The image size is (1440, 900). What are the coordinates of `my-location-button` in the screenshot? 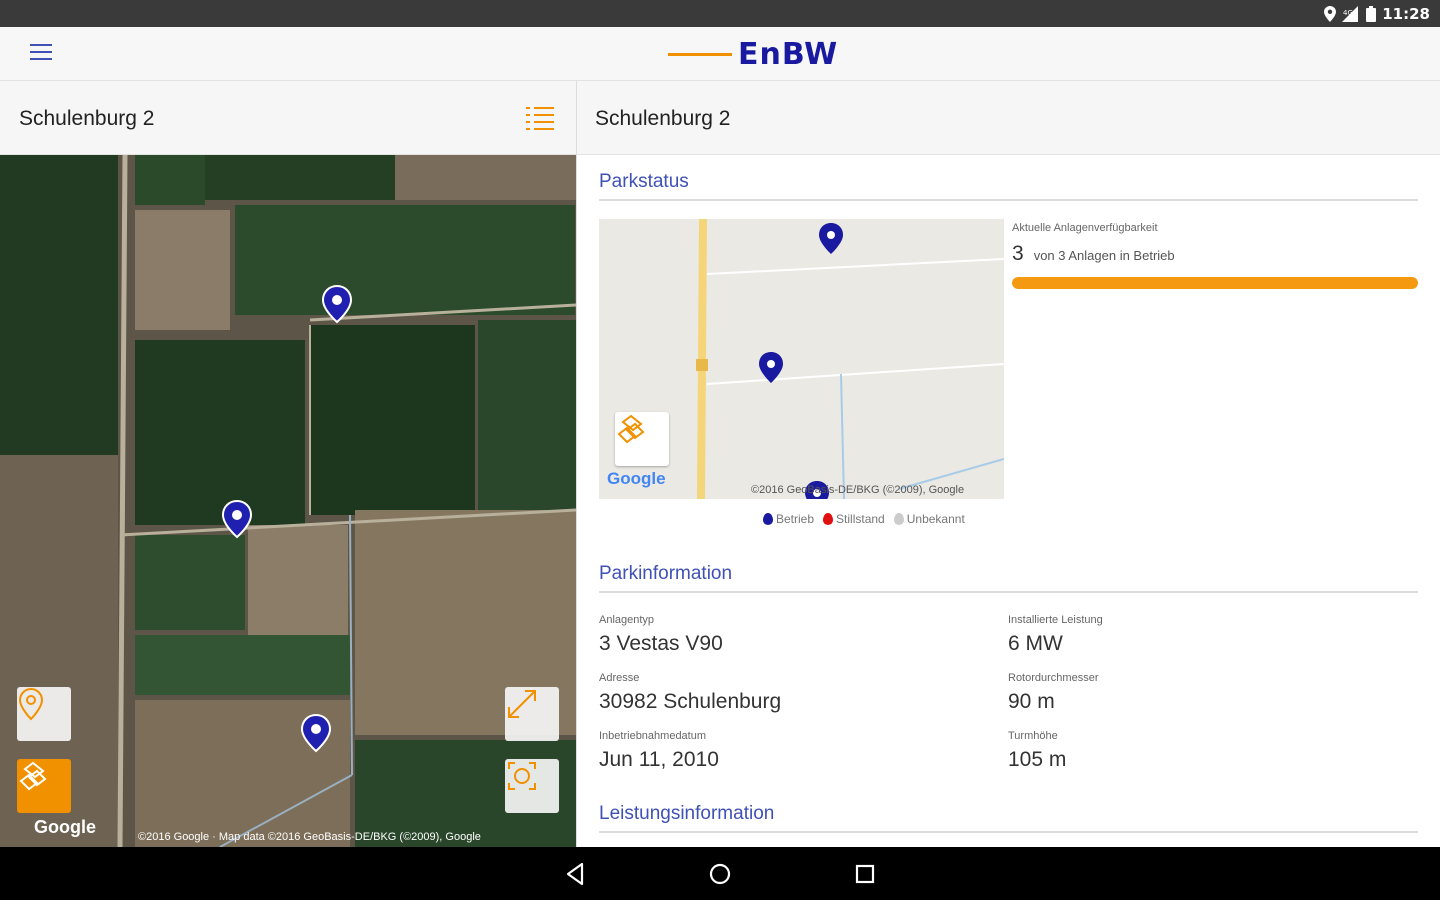 It's located at (44, 714).